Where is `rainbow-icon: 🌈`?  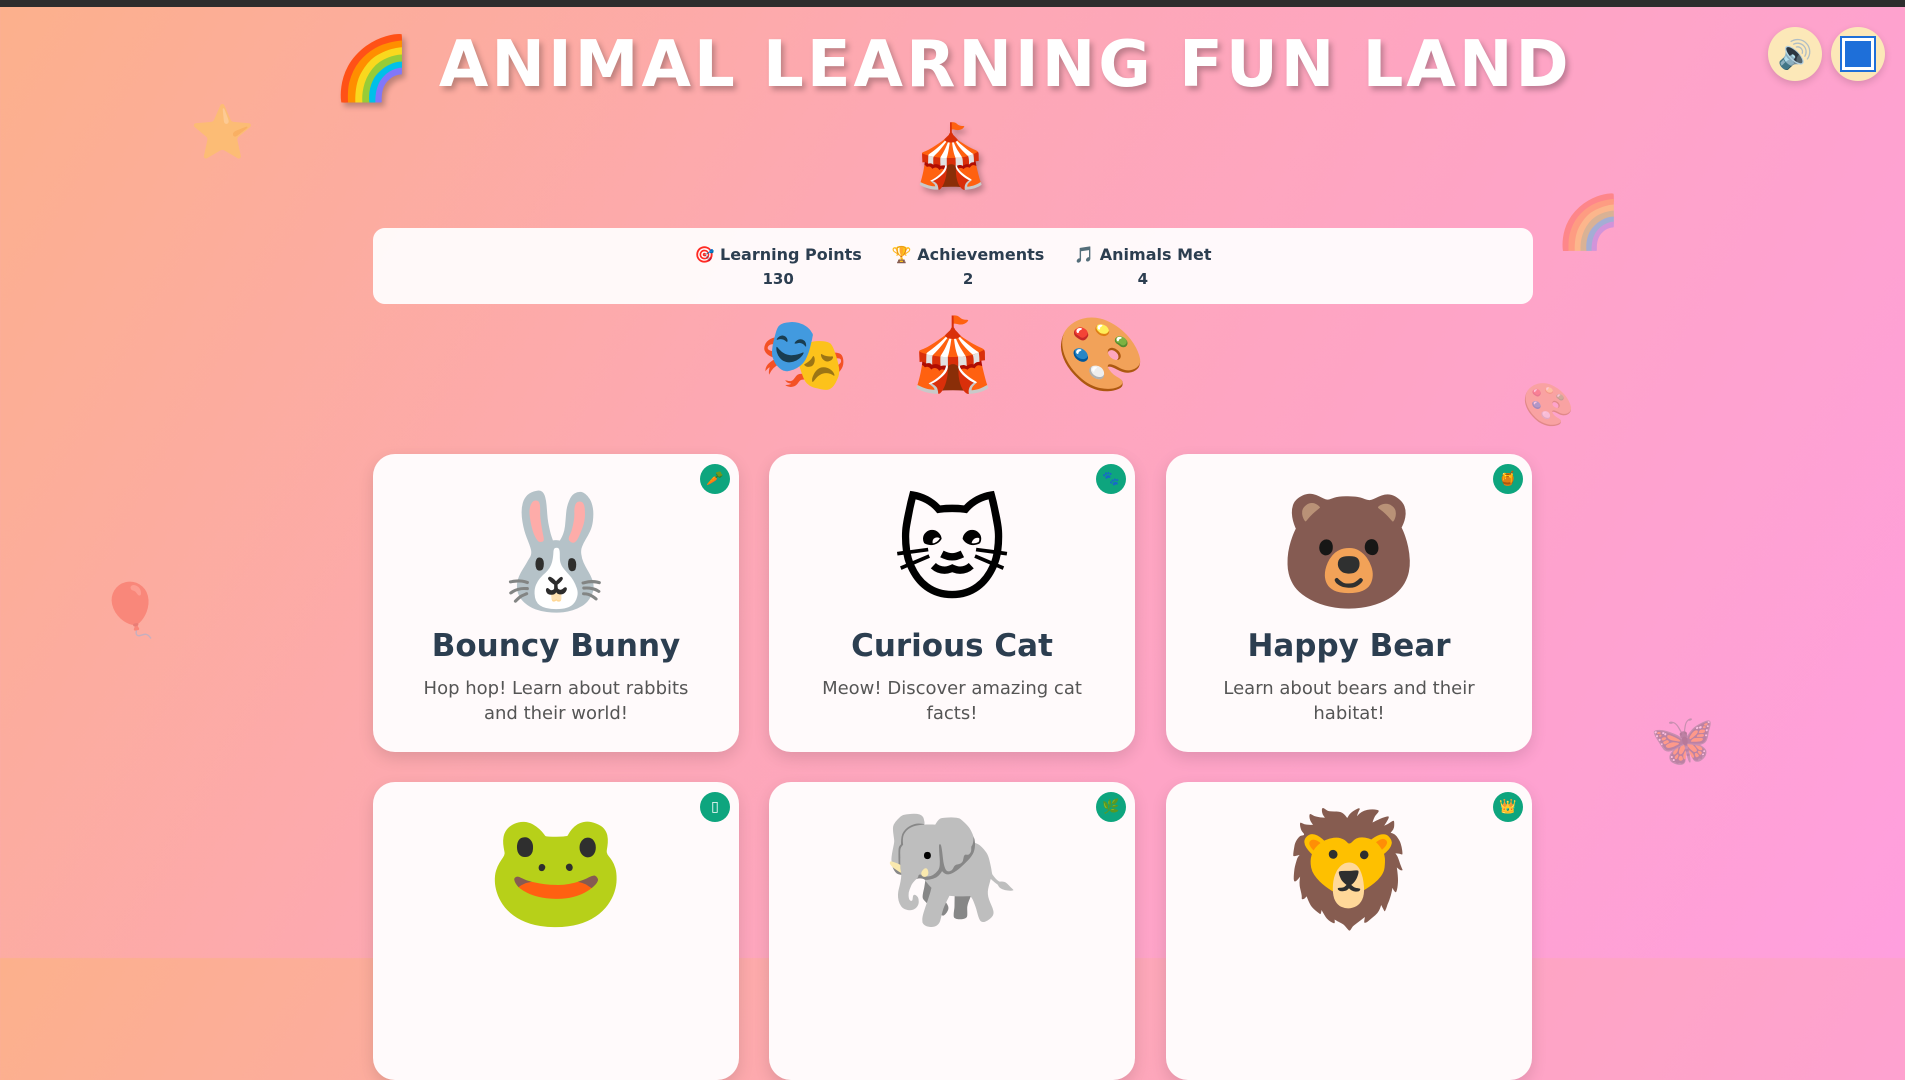
rainbow-icon: 🌈 is located at coordinates (373, 68).